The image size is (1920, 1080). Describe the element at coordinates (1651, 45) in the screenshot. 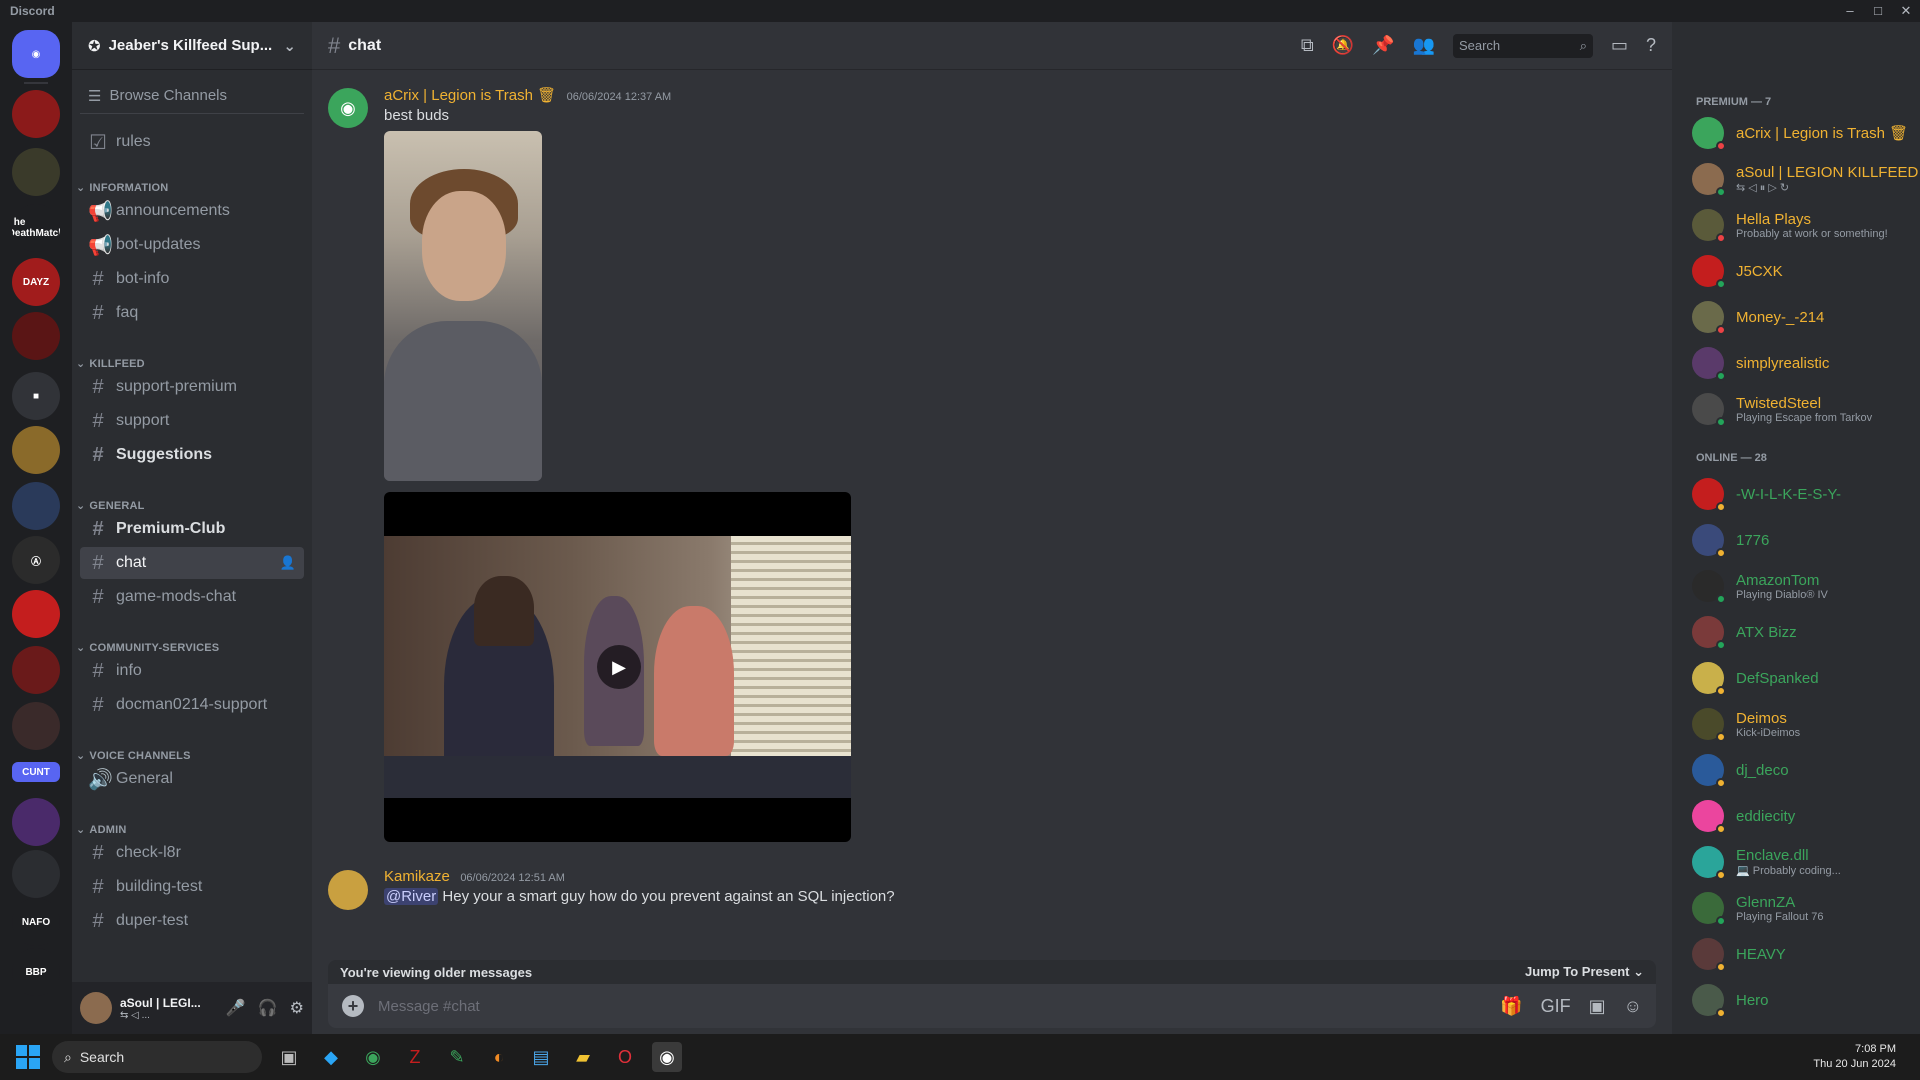

I see `help-icon: ?` at that location.